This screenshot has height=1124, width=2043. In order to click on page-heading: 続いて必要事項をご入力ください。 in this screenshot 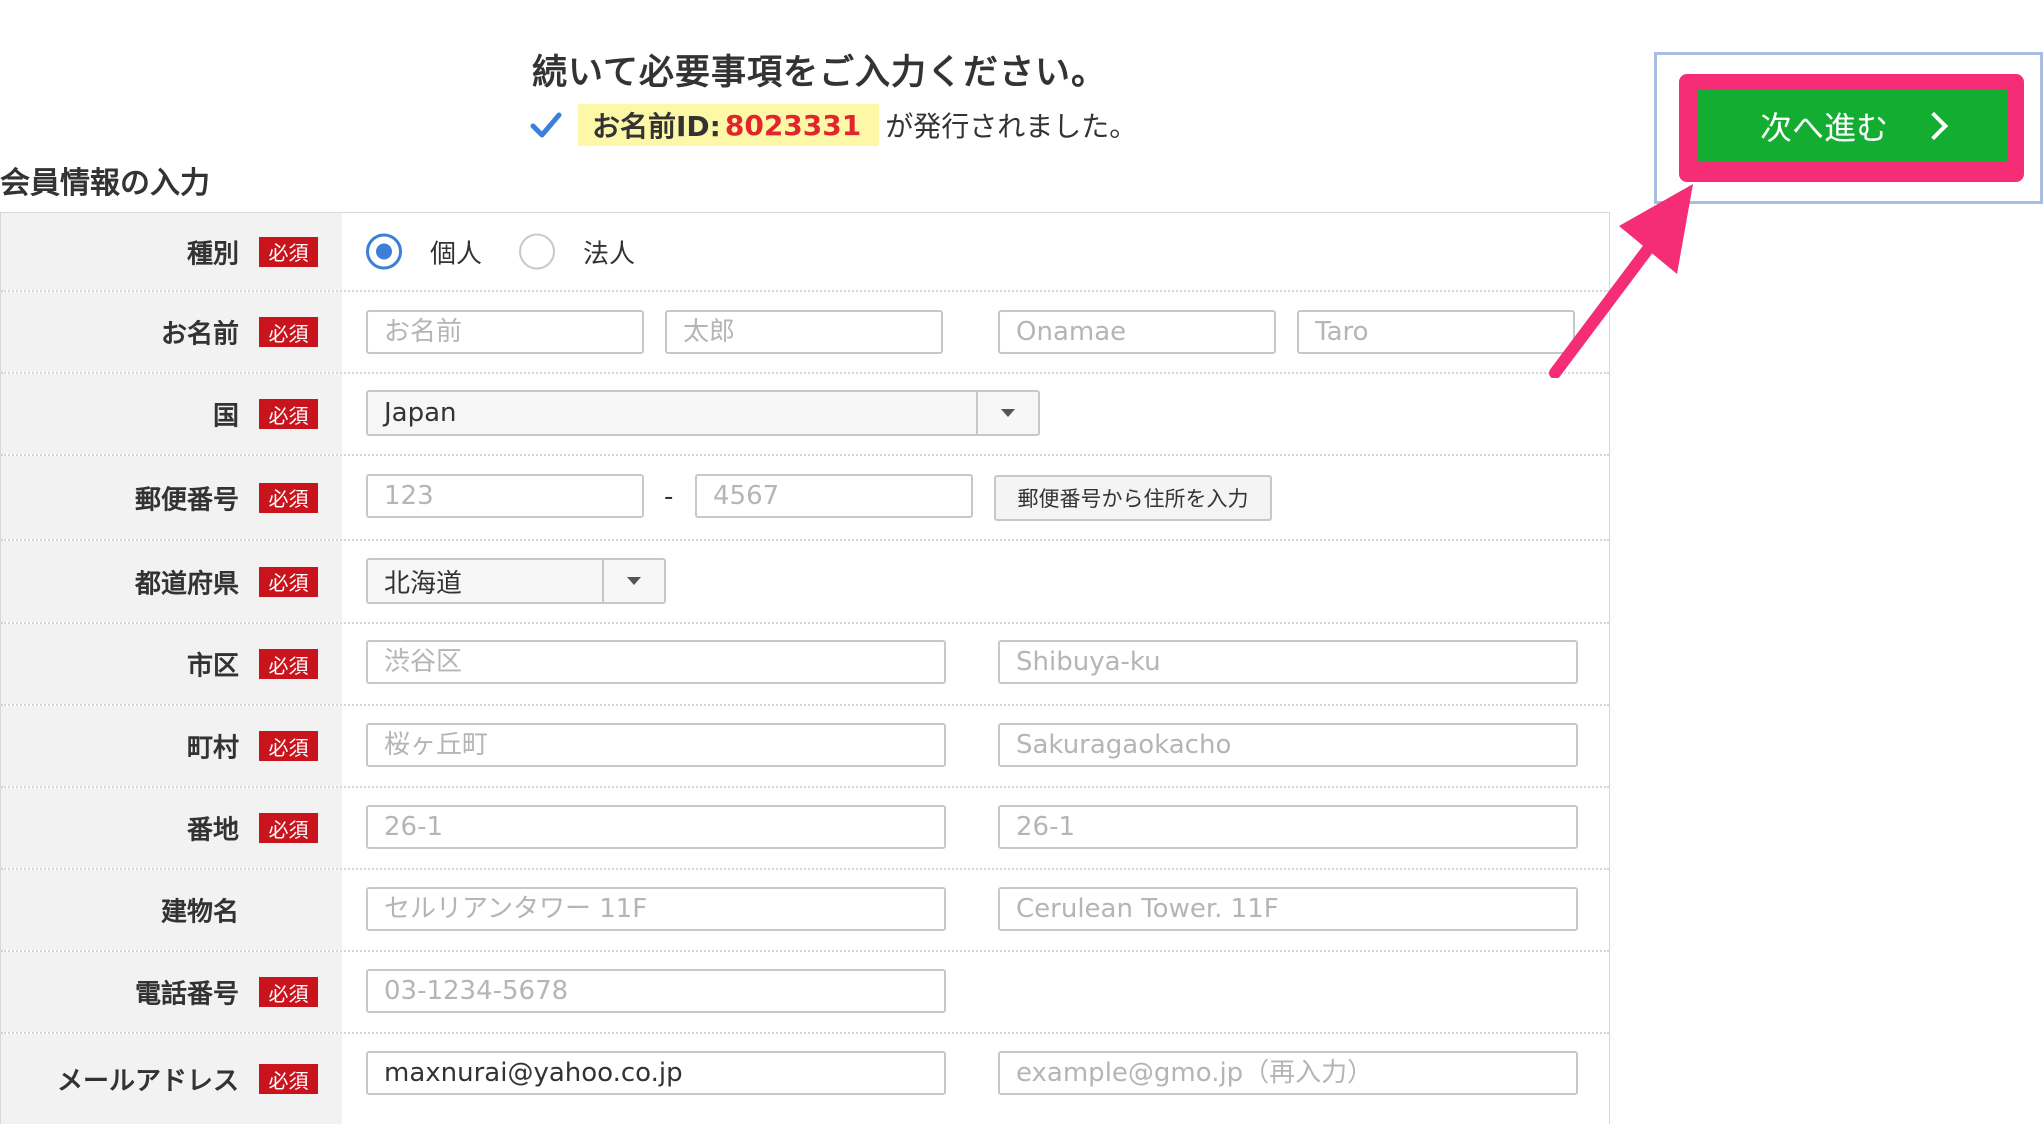, I will do `click(819, 73)`.